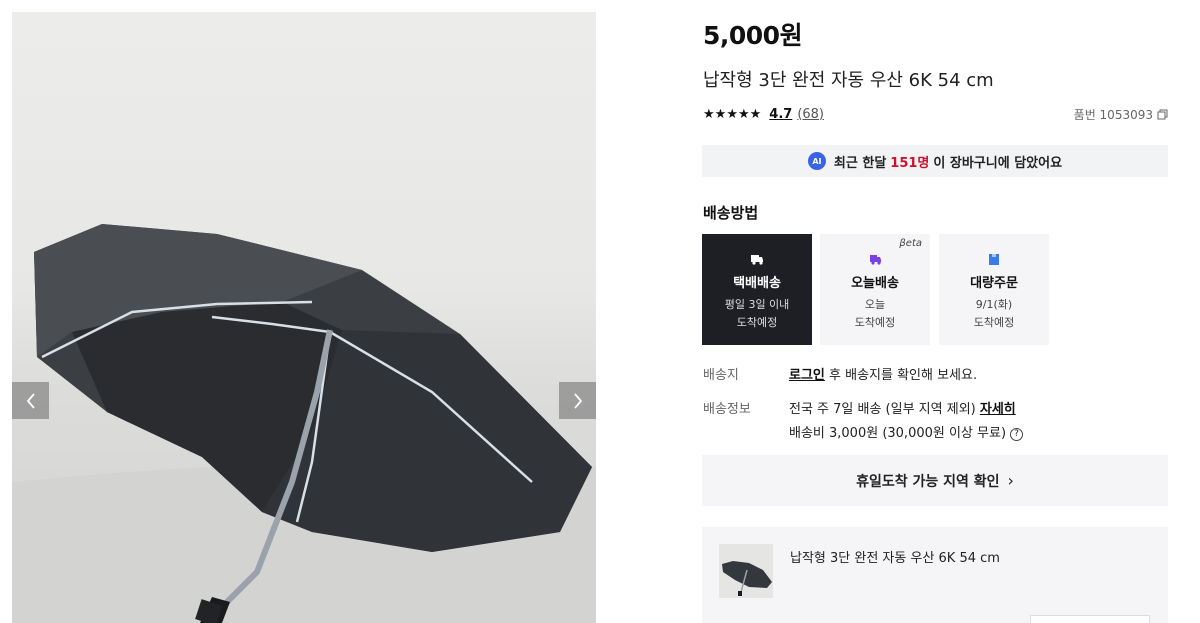 Image resolution: width=1200 pixels, height=623 pixels. Describe the element at coordinates (998, 409) in the screenshot. I see `details-link: 자세히` at that location.